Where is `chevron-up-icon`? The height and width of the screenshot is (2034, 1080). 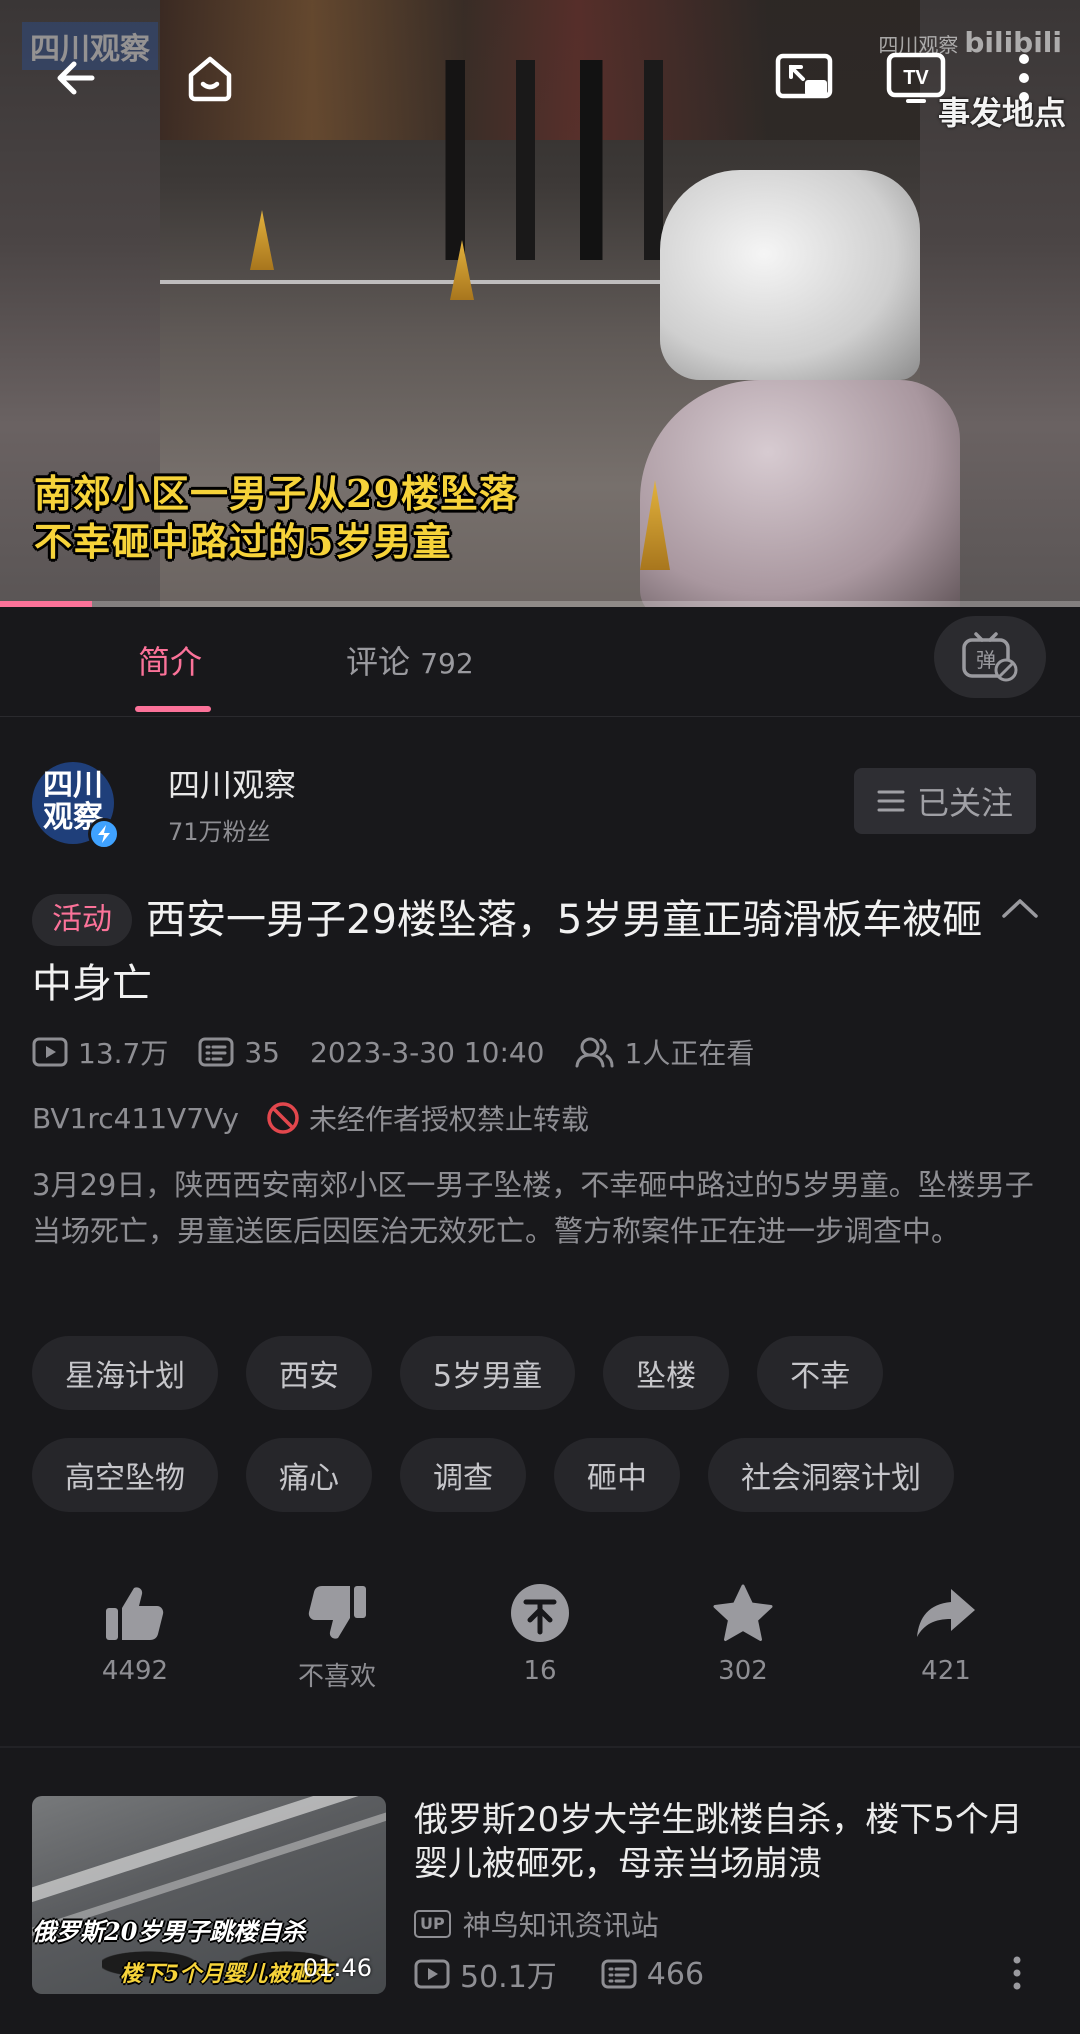 chevron-up-icon is located at coordinates (1020, 908).